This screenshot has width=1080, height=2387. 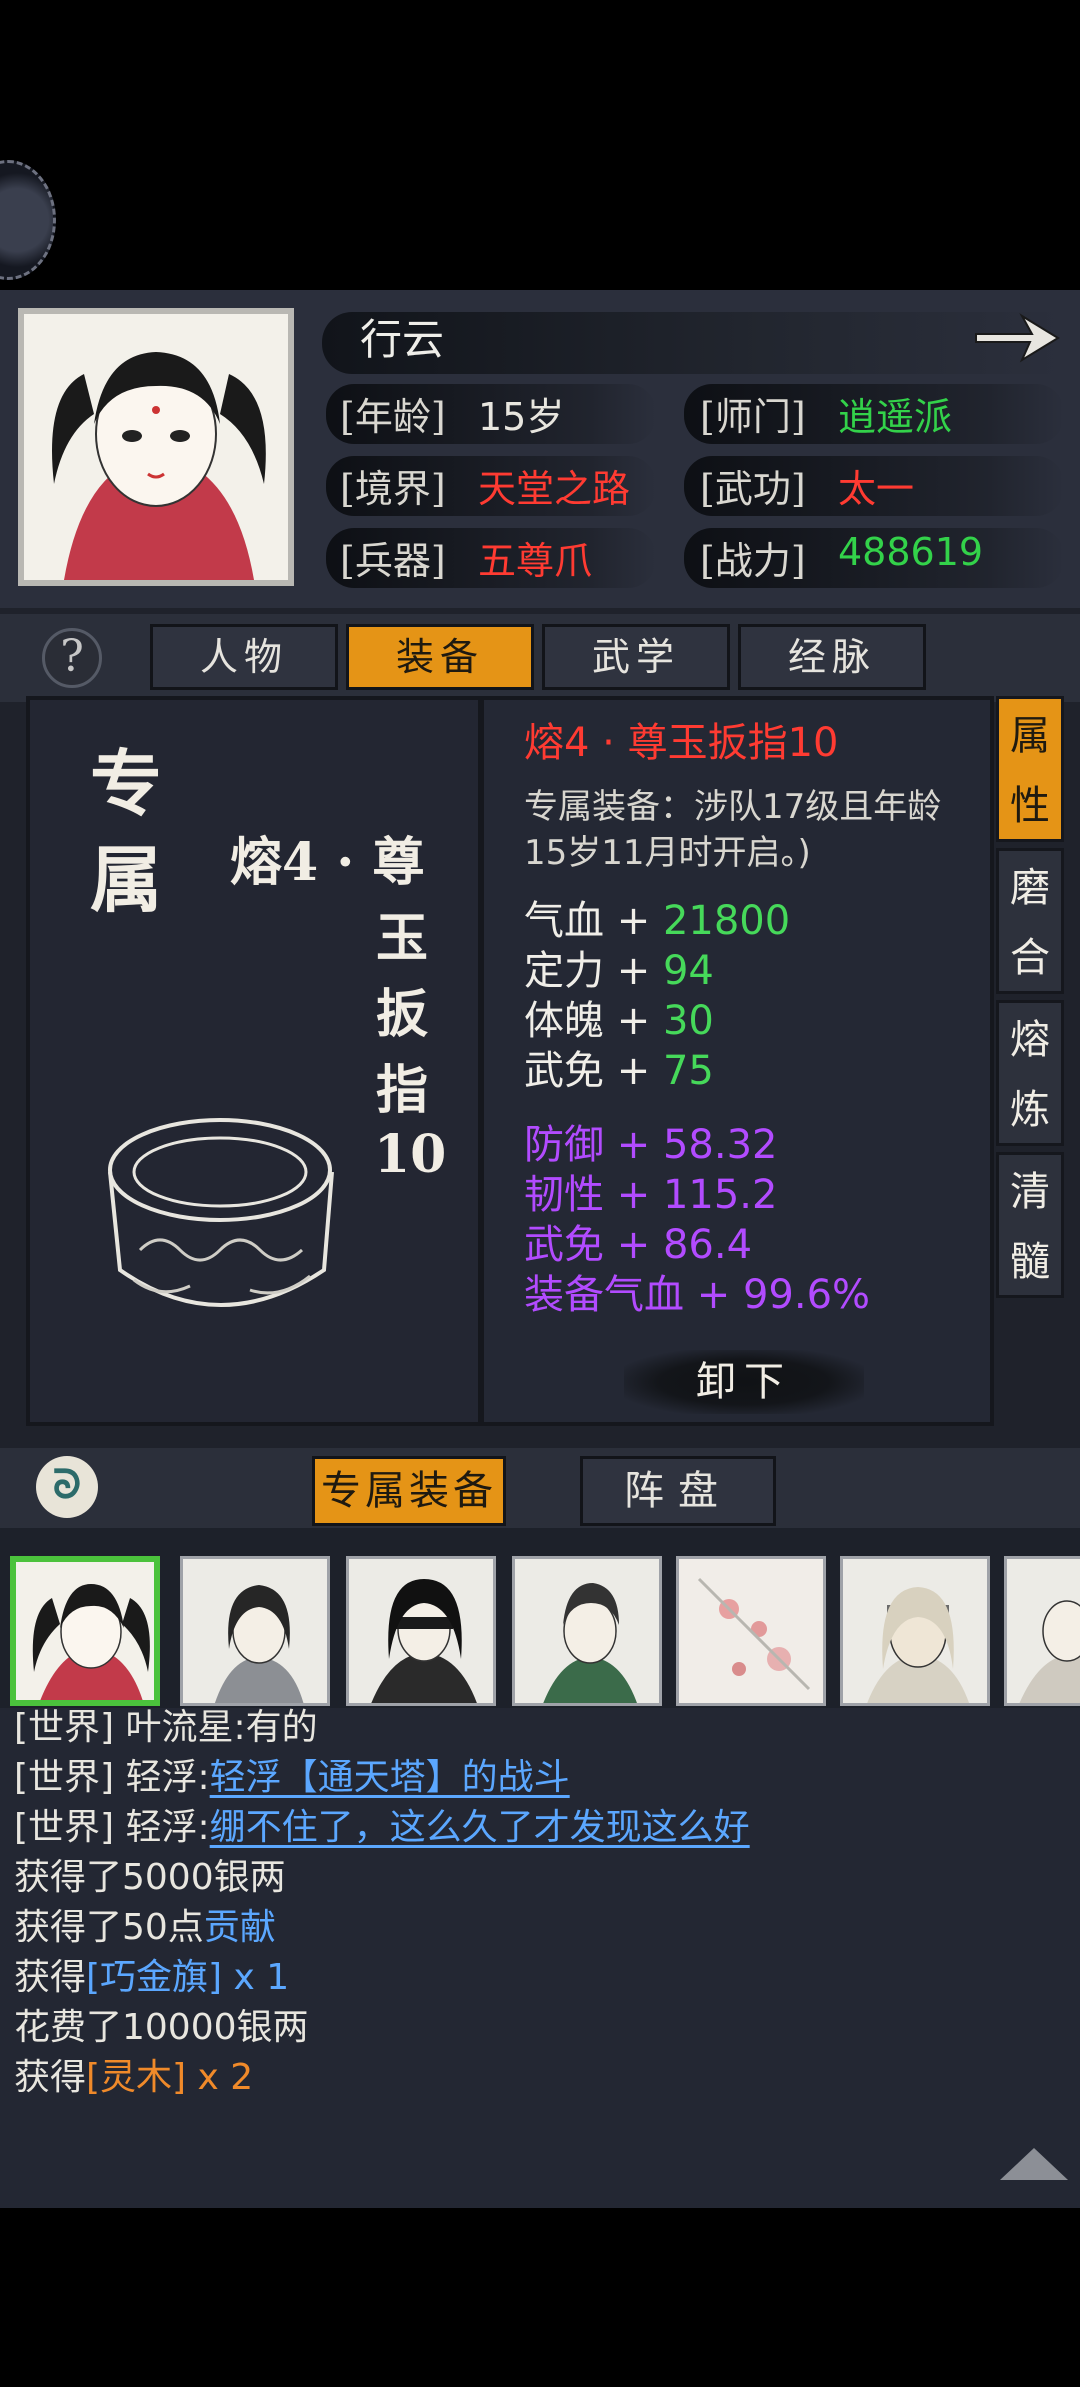 I want to click on item-illustration-card: 专 属 熔4 · 尊 玉 扳 指 10, so click(x=254, y=1061).